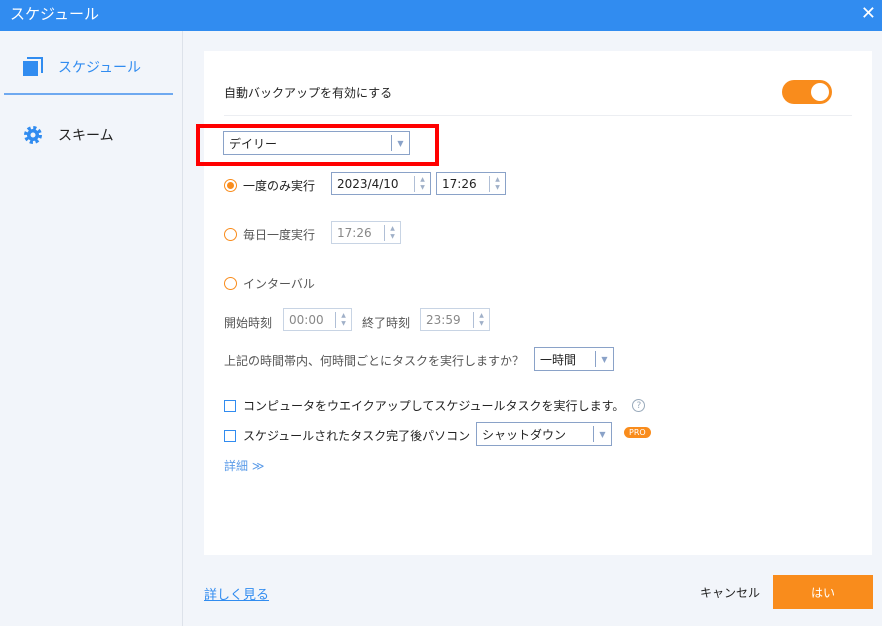  Describe the element at coordinates (54, 14) in the screenshot. I see `window-title: スケジュール` at that location.